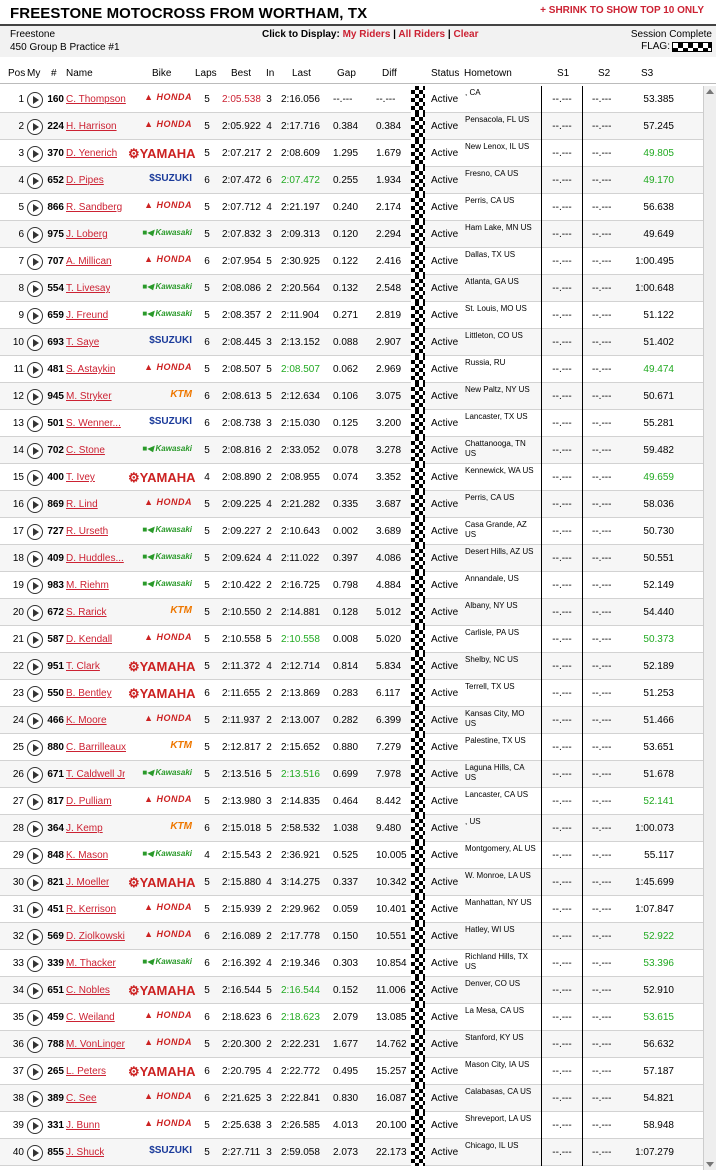 This screenshot has height=1170, width=716. Describe the element at coordinates (87, 234) in the screenshot. I see `rider-name-link: J. Loberg` at that location.